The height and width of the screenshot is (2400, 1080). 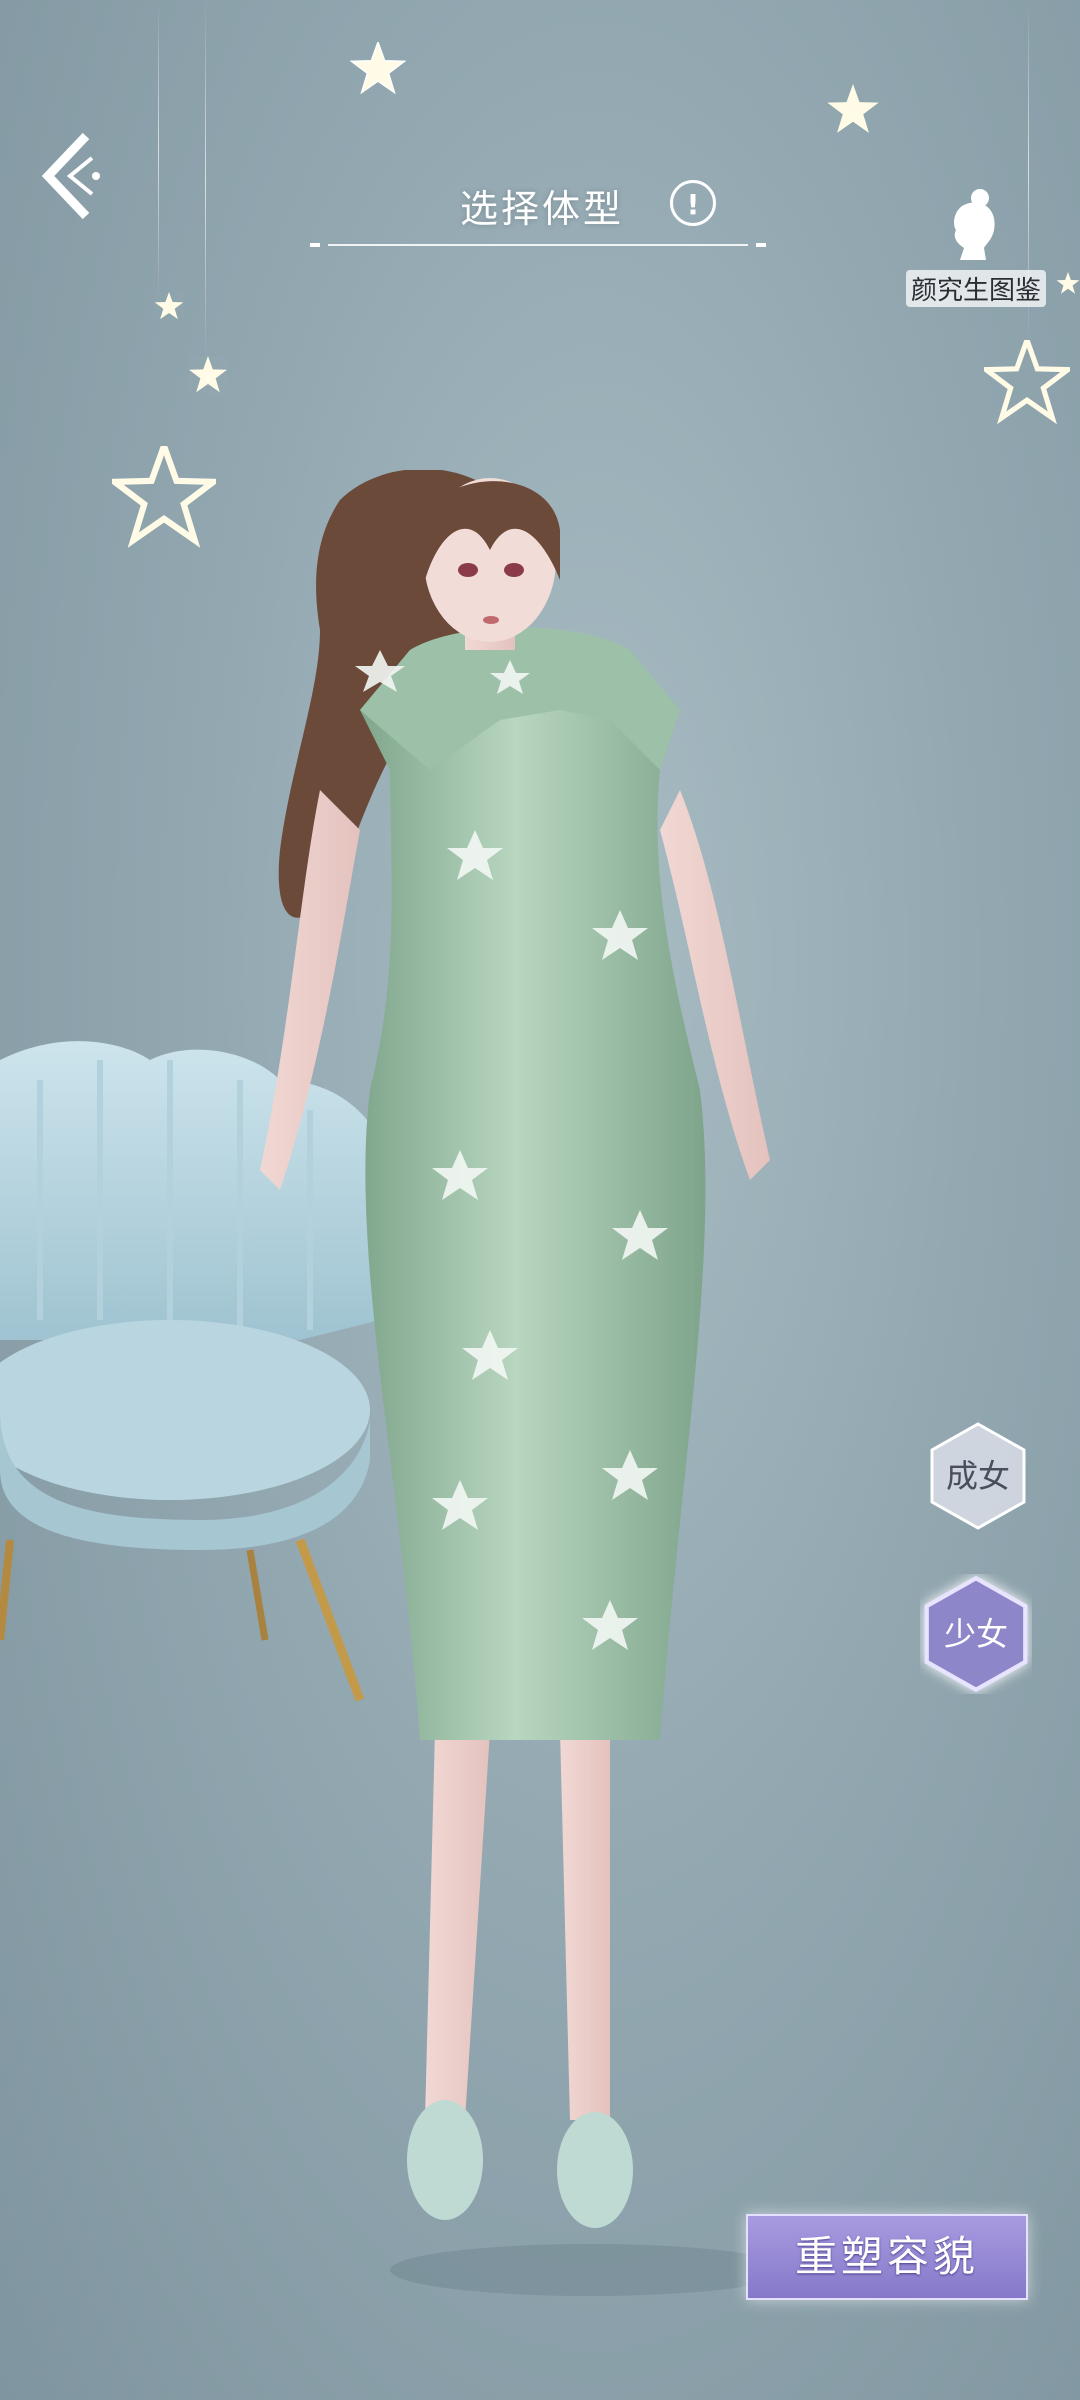 What do you see at coordinates (693, 203) in the screenshot?
I see `info-button: !` at bounding box center [693, 203].